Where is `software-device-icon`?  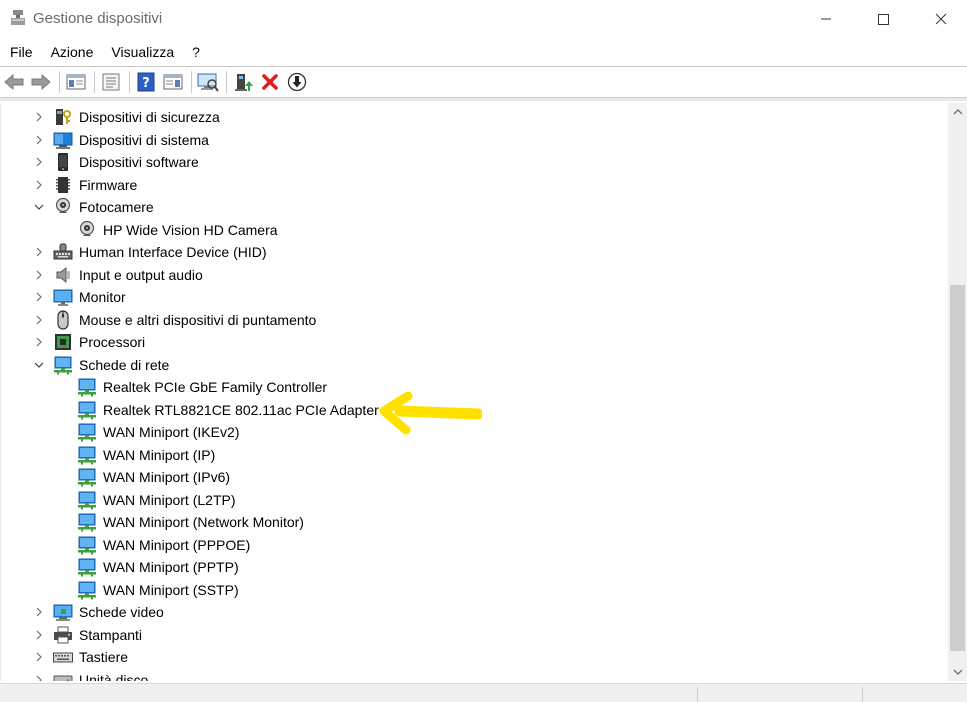 software-device-icon is located at coordinates (63, 162).